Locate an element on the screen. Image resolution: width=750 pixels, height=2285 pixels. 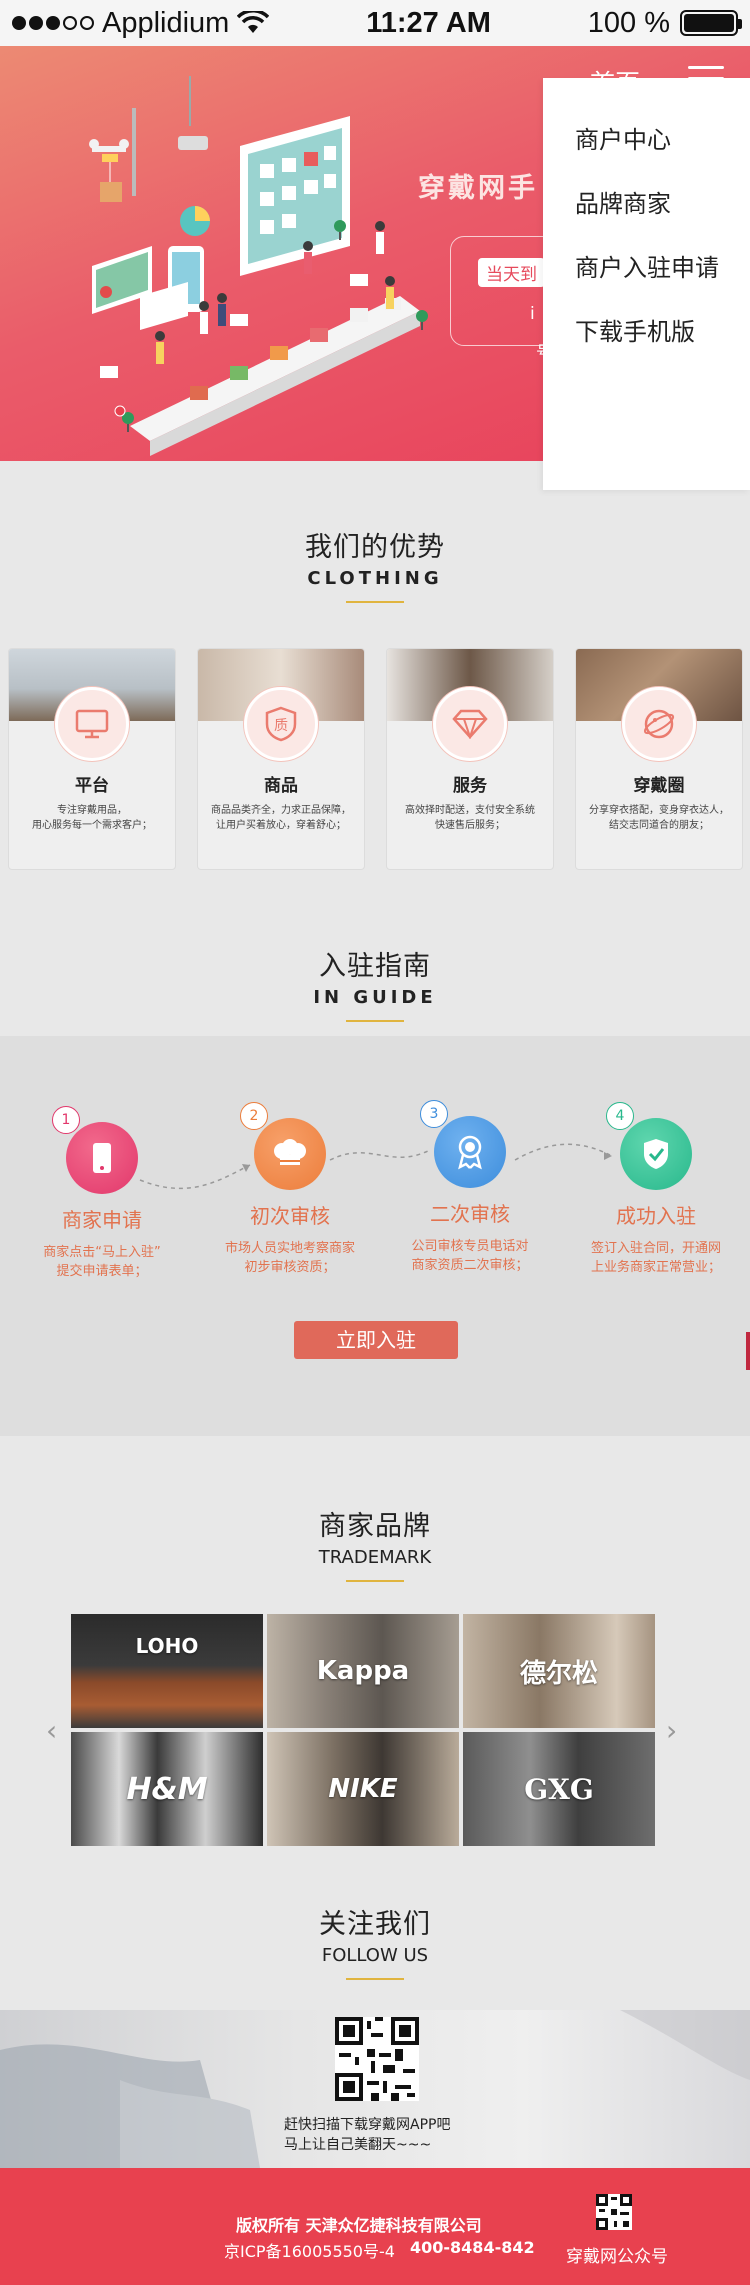
phone-icon is located at coordinates (102, 1158).